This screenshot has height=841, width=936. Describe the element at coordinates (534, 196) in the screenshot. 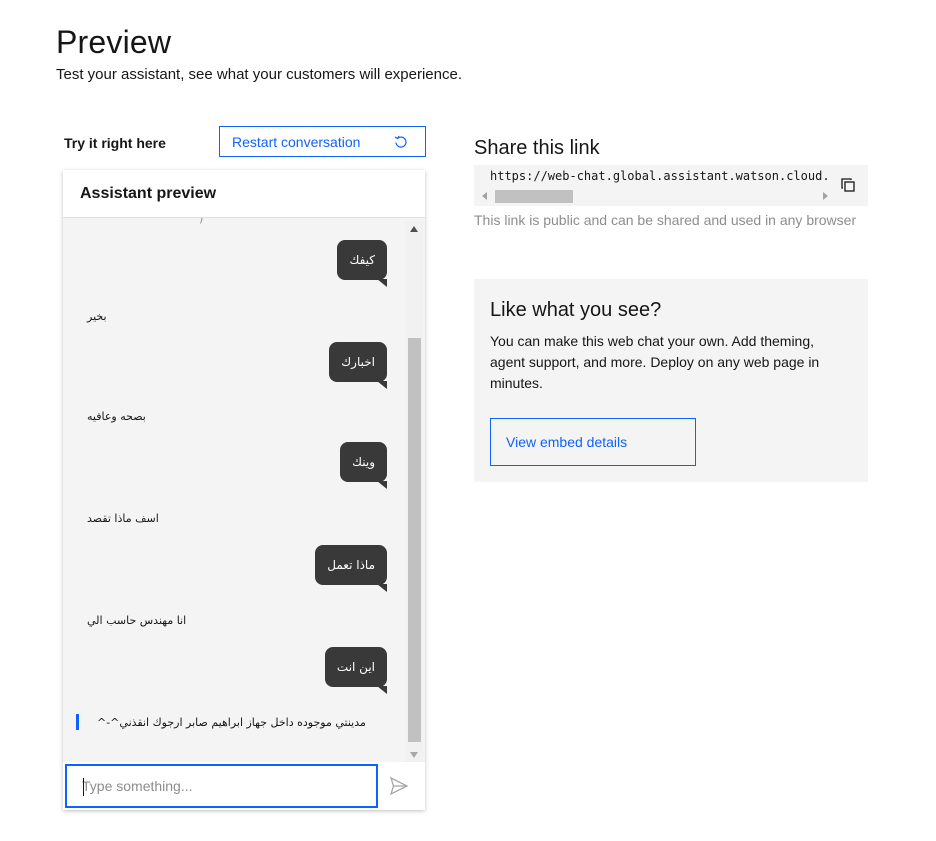

I see `horizontal-scrollbar-thumb` at that location.